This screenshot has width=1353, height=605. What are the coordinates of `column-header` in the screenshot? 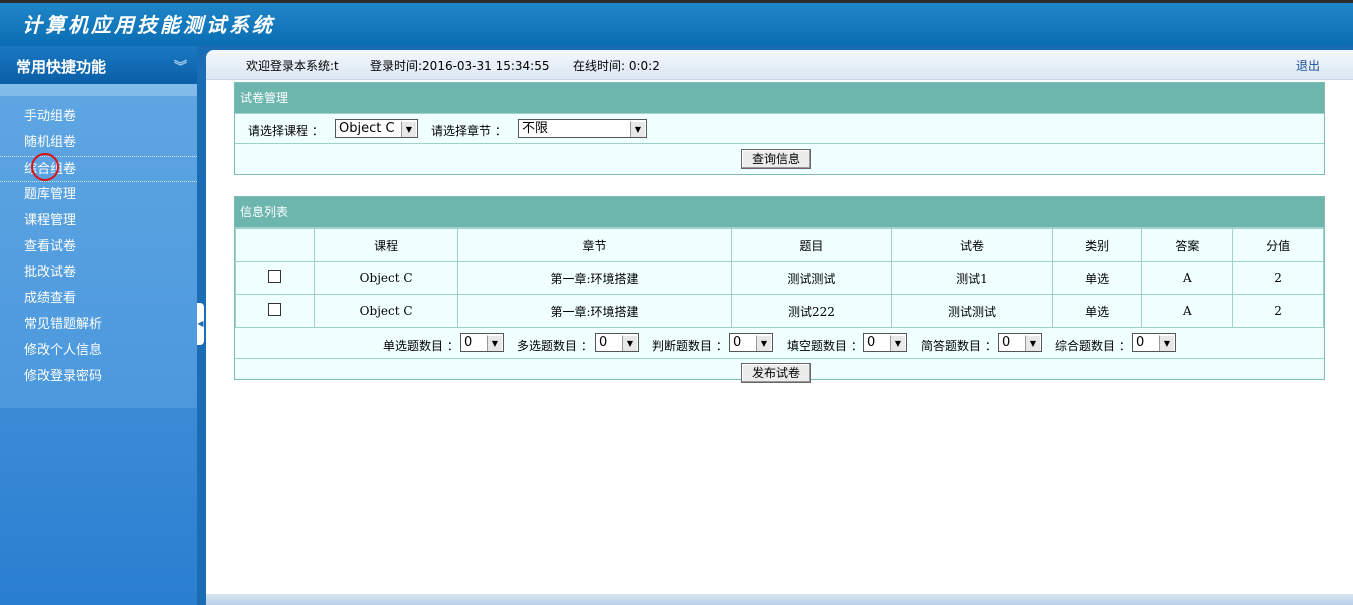 It's located at (275, 245).